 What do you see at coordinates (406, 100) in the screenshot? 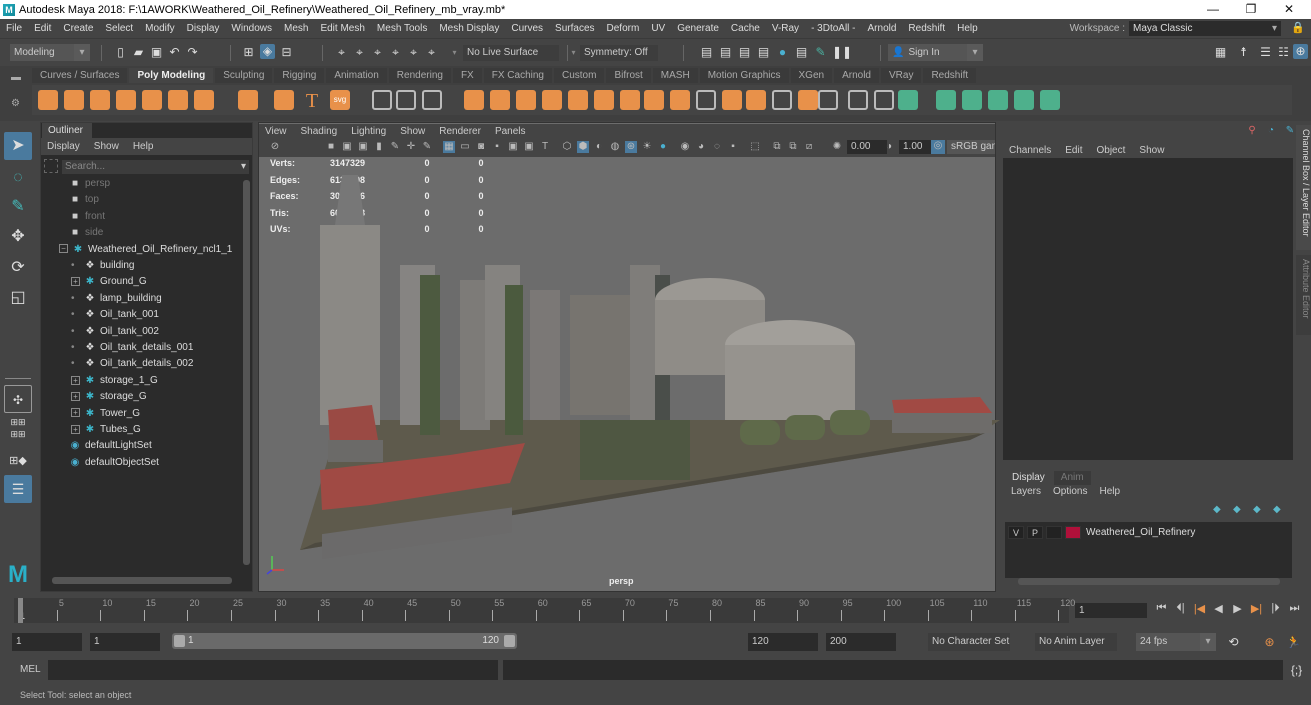
I see `measure-icon` at bounding box center [406, 100].